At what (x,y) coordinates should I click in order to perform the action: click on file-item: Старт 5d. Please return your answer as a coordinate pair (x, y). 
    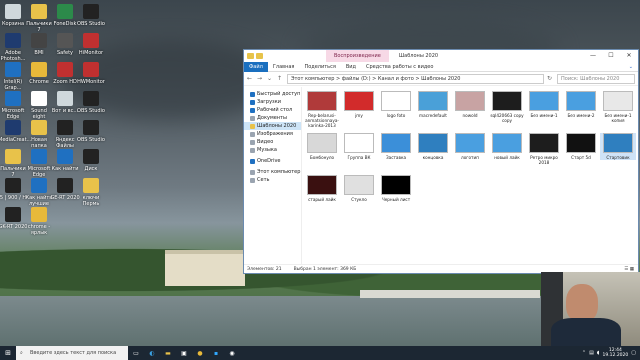
    Looking at the image, I should click on (581, 146).